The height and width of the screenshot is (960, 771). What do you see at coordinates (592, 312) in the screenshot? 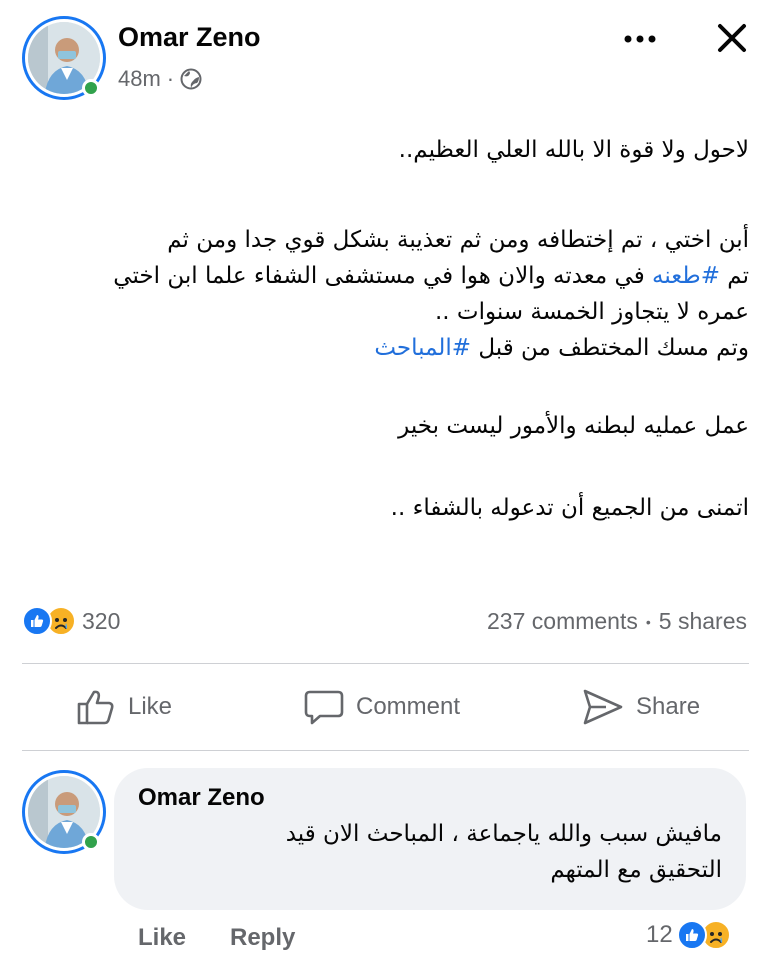
I see `post-line: عمره لا يتجاوز الخمسة سنوات ..` at bounding box center [592, 312].